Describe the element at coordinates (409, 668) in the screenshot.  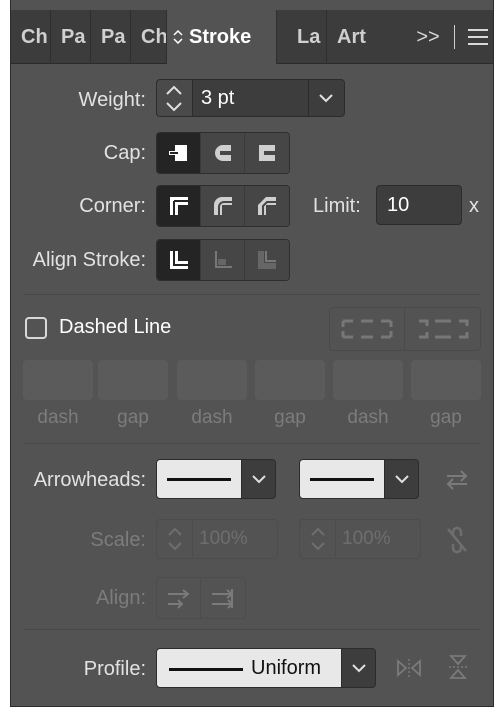
I see `flip-along-icon` at that location.